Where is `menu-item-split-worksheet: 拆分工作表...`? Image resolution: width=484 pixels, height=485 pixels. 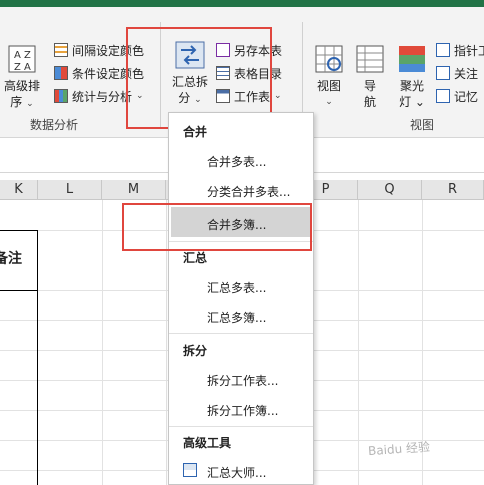 menu-item-split-worksheet: 拆分工作表... is located at coordinates (242, 380).